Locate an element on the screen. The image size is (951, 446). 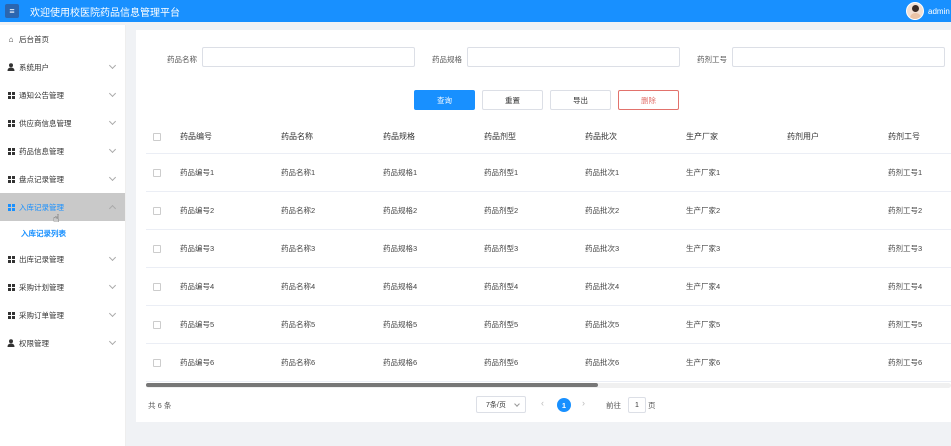
table-cell: 药品剂型6 is located at coordinates (501, 362).